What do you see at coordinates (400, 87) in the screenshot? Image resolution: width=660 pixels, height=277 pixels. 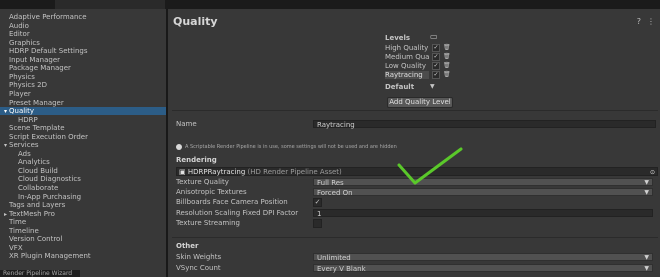 I see `default-label: Default` at bounding box center [400, 87].